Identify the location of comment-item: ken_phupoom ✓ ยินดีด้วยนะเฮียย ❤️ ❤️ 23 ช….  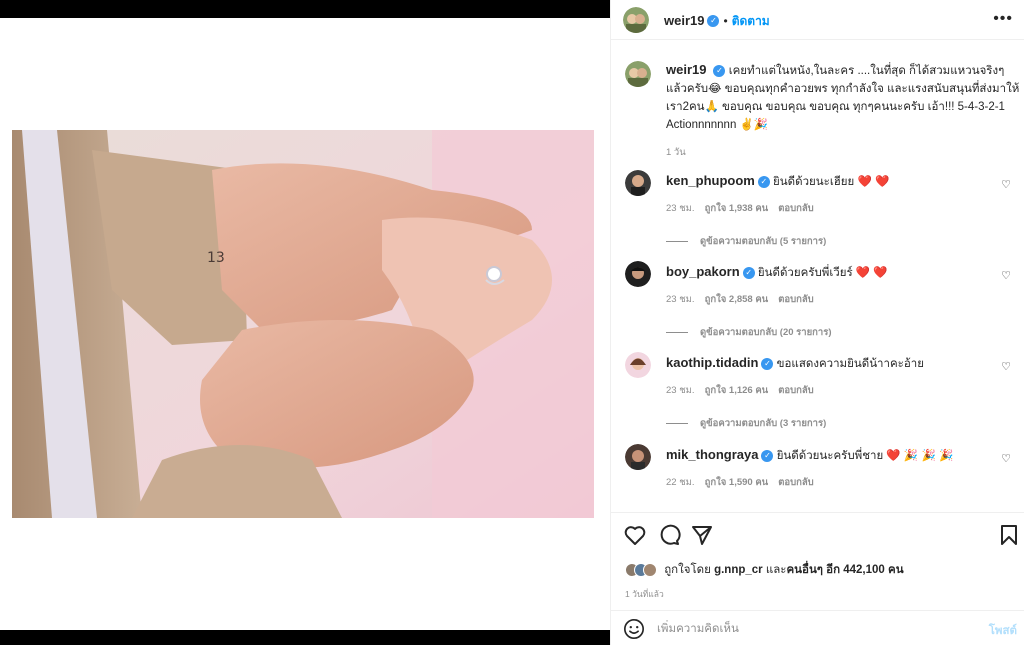
(820, 215).